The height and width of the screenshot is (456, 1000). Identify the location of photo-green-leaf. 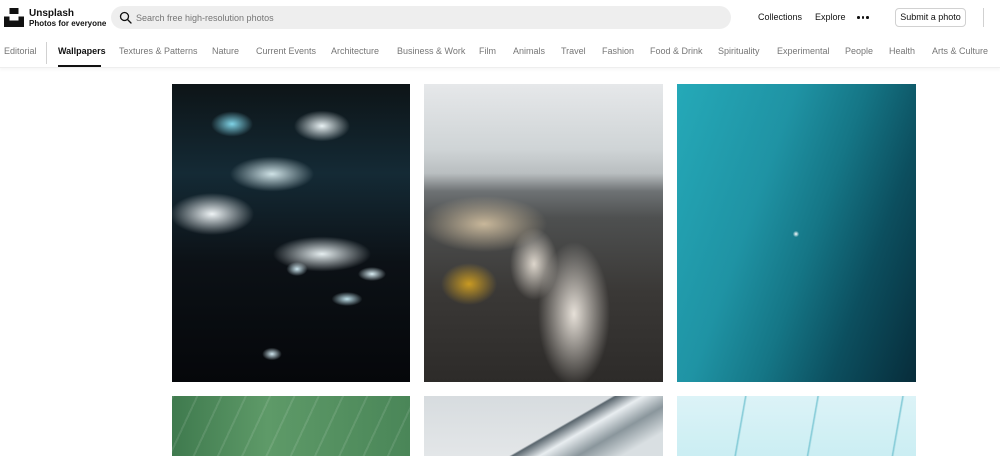
(291, 426).